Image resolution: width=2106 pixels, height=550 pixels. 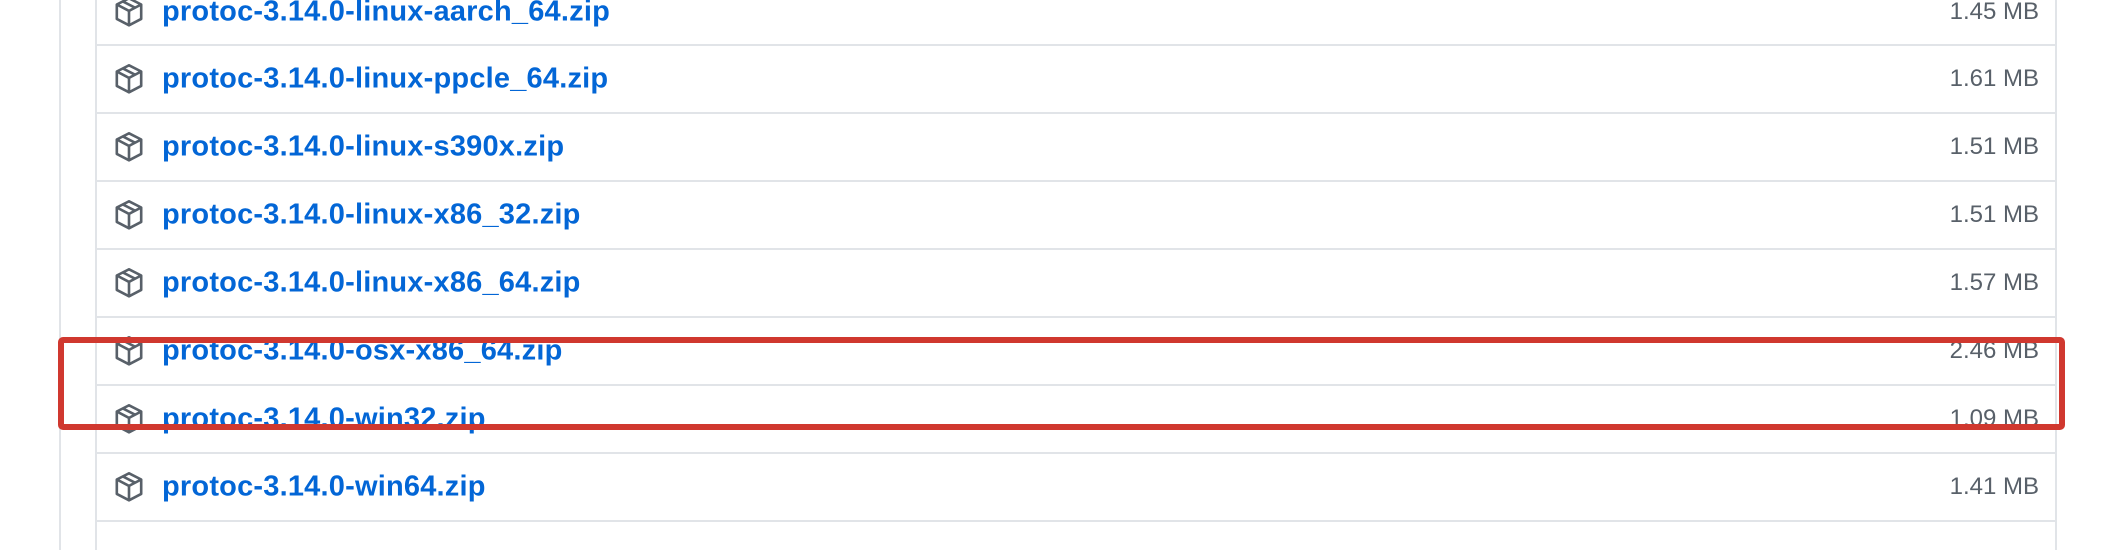 What do you see at coordinates (1994, 418) in the screenshot?
I see `asset-size: 1.09 MB` at bounding box center [1994, 418].